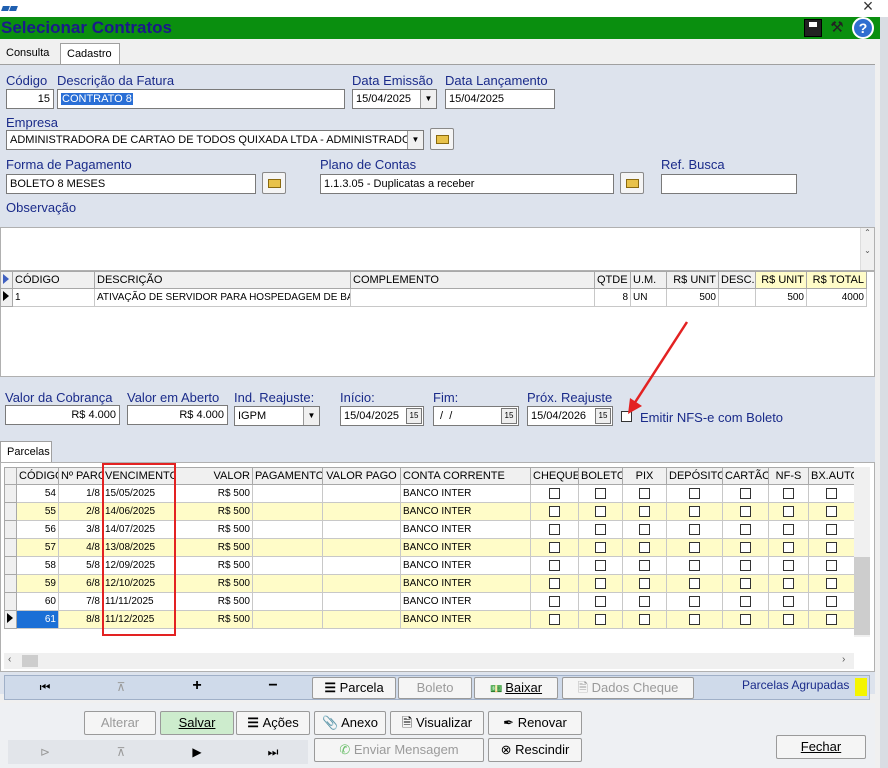 The image size is (888, 768). What do you see at coordinates (437, 723) in the screenshot?
I see `visualizar-button: 🗎 Visualizar` at bounding box center [437, 723].